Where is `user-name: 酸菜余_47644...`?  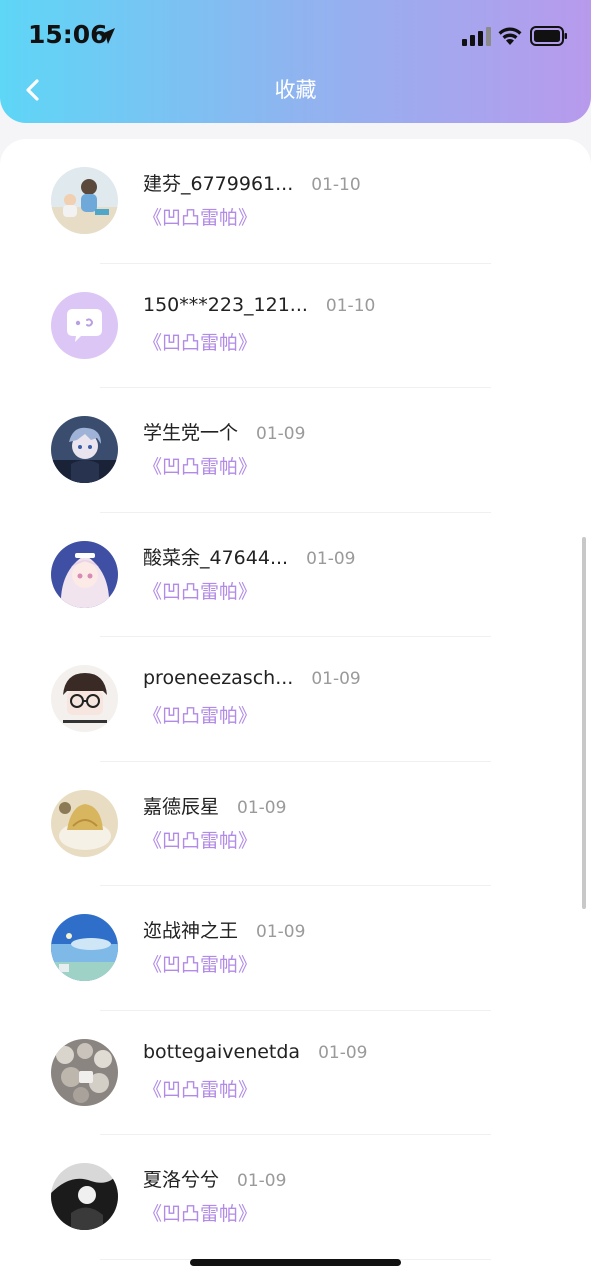
user-name: 酸菜余_47644... is located at coordinates (216, 557).